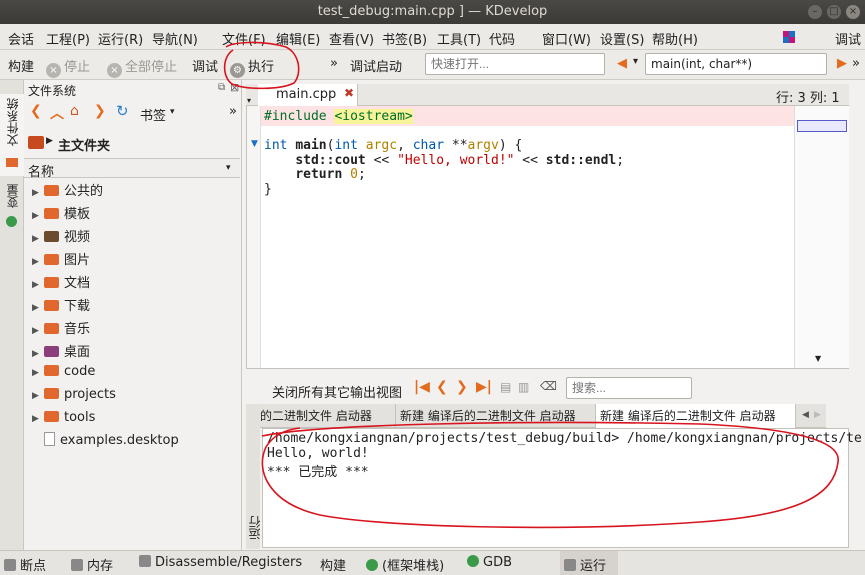 The height and width of the screenshot is (575, 865). What do you see at coordinates (404, 38) in the screenshot?
I see `menu-bookmarks: 书签(B)` at bounding box center [404, 38].